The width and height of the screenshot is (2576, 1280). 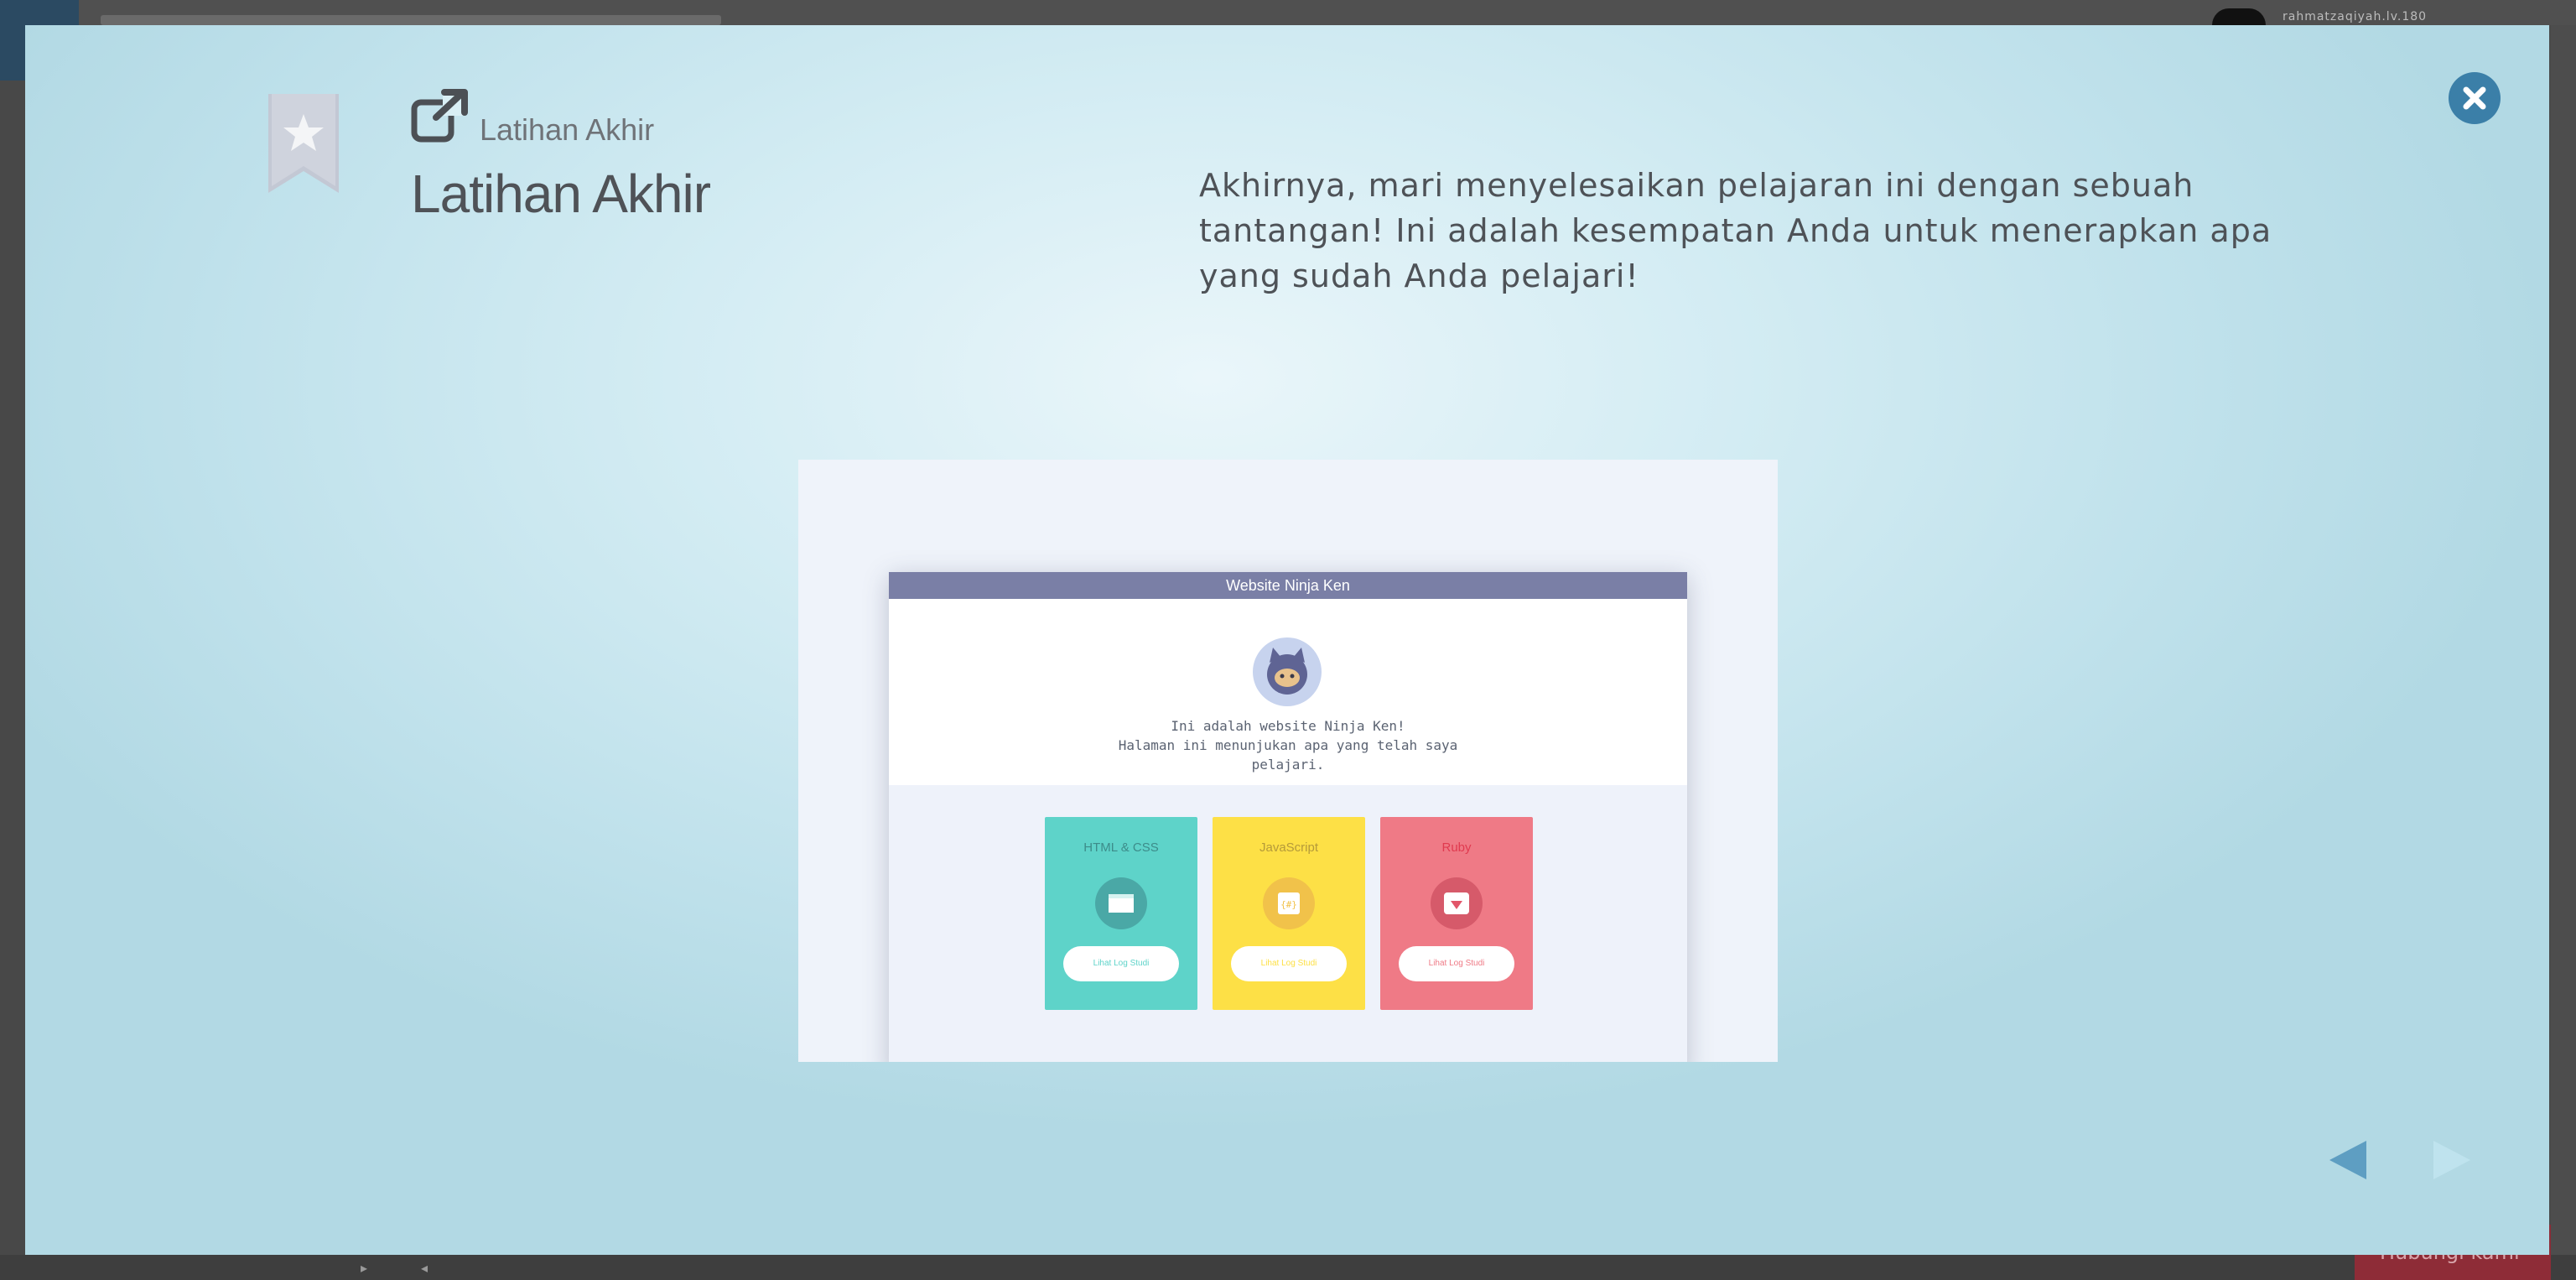 I want to click on html-css-icon, so click(x=1121, y=903).